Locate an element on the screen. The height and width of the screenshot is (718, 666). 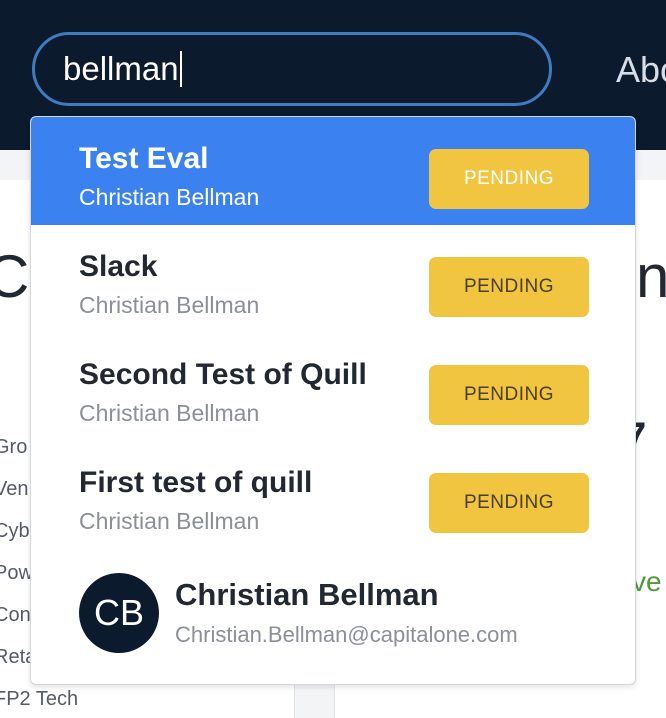
person-email: Christian.Bellman@capitalone.com is located at coordinates (346, 634).